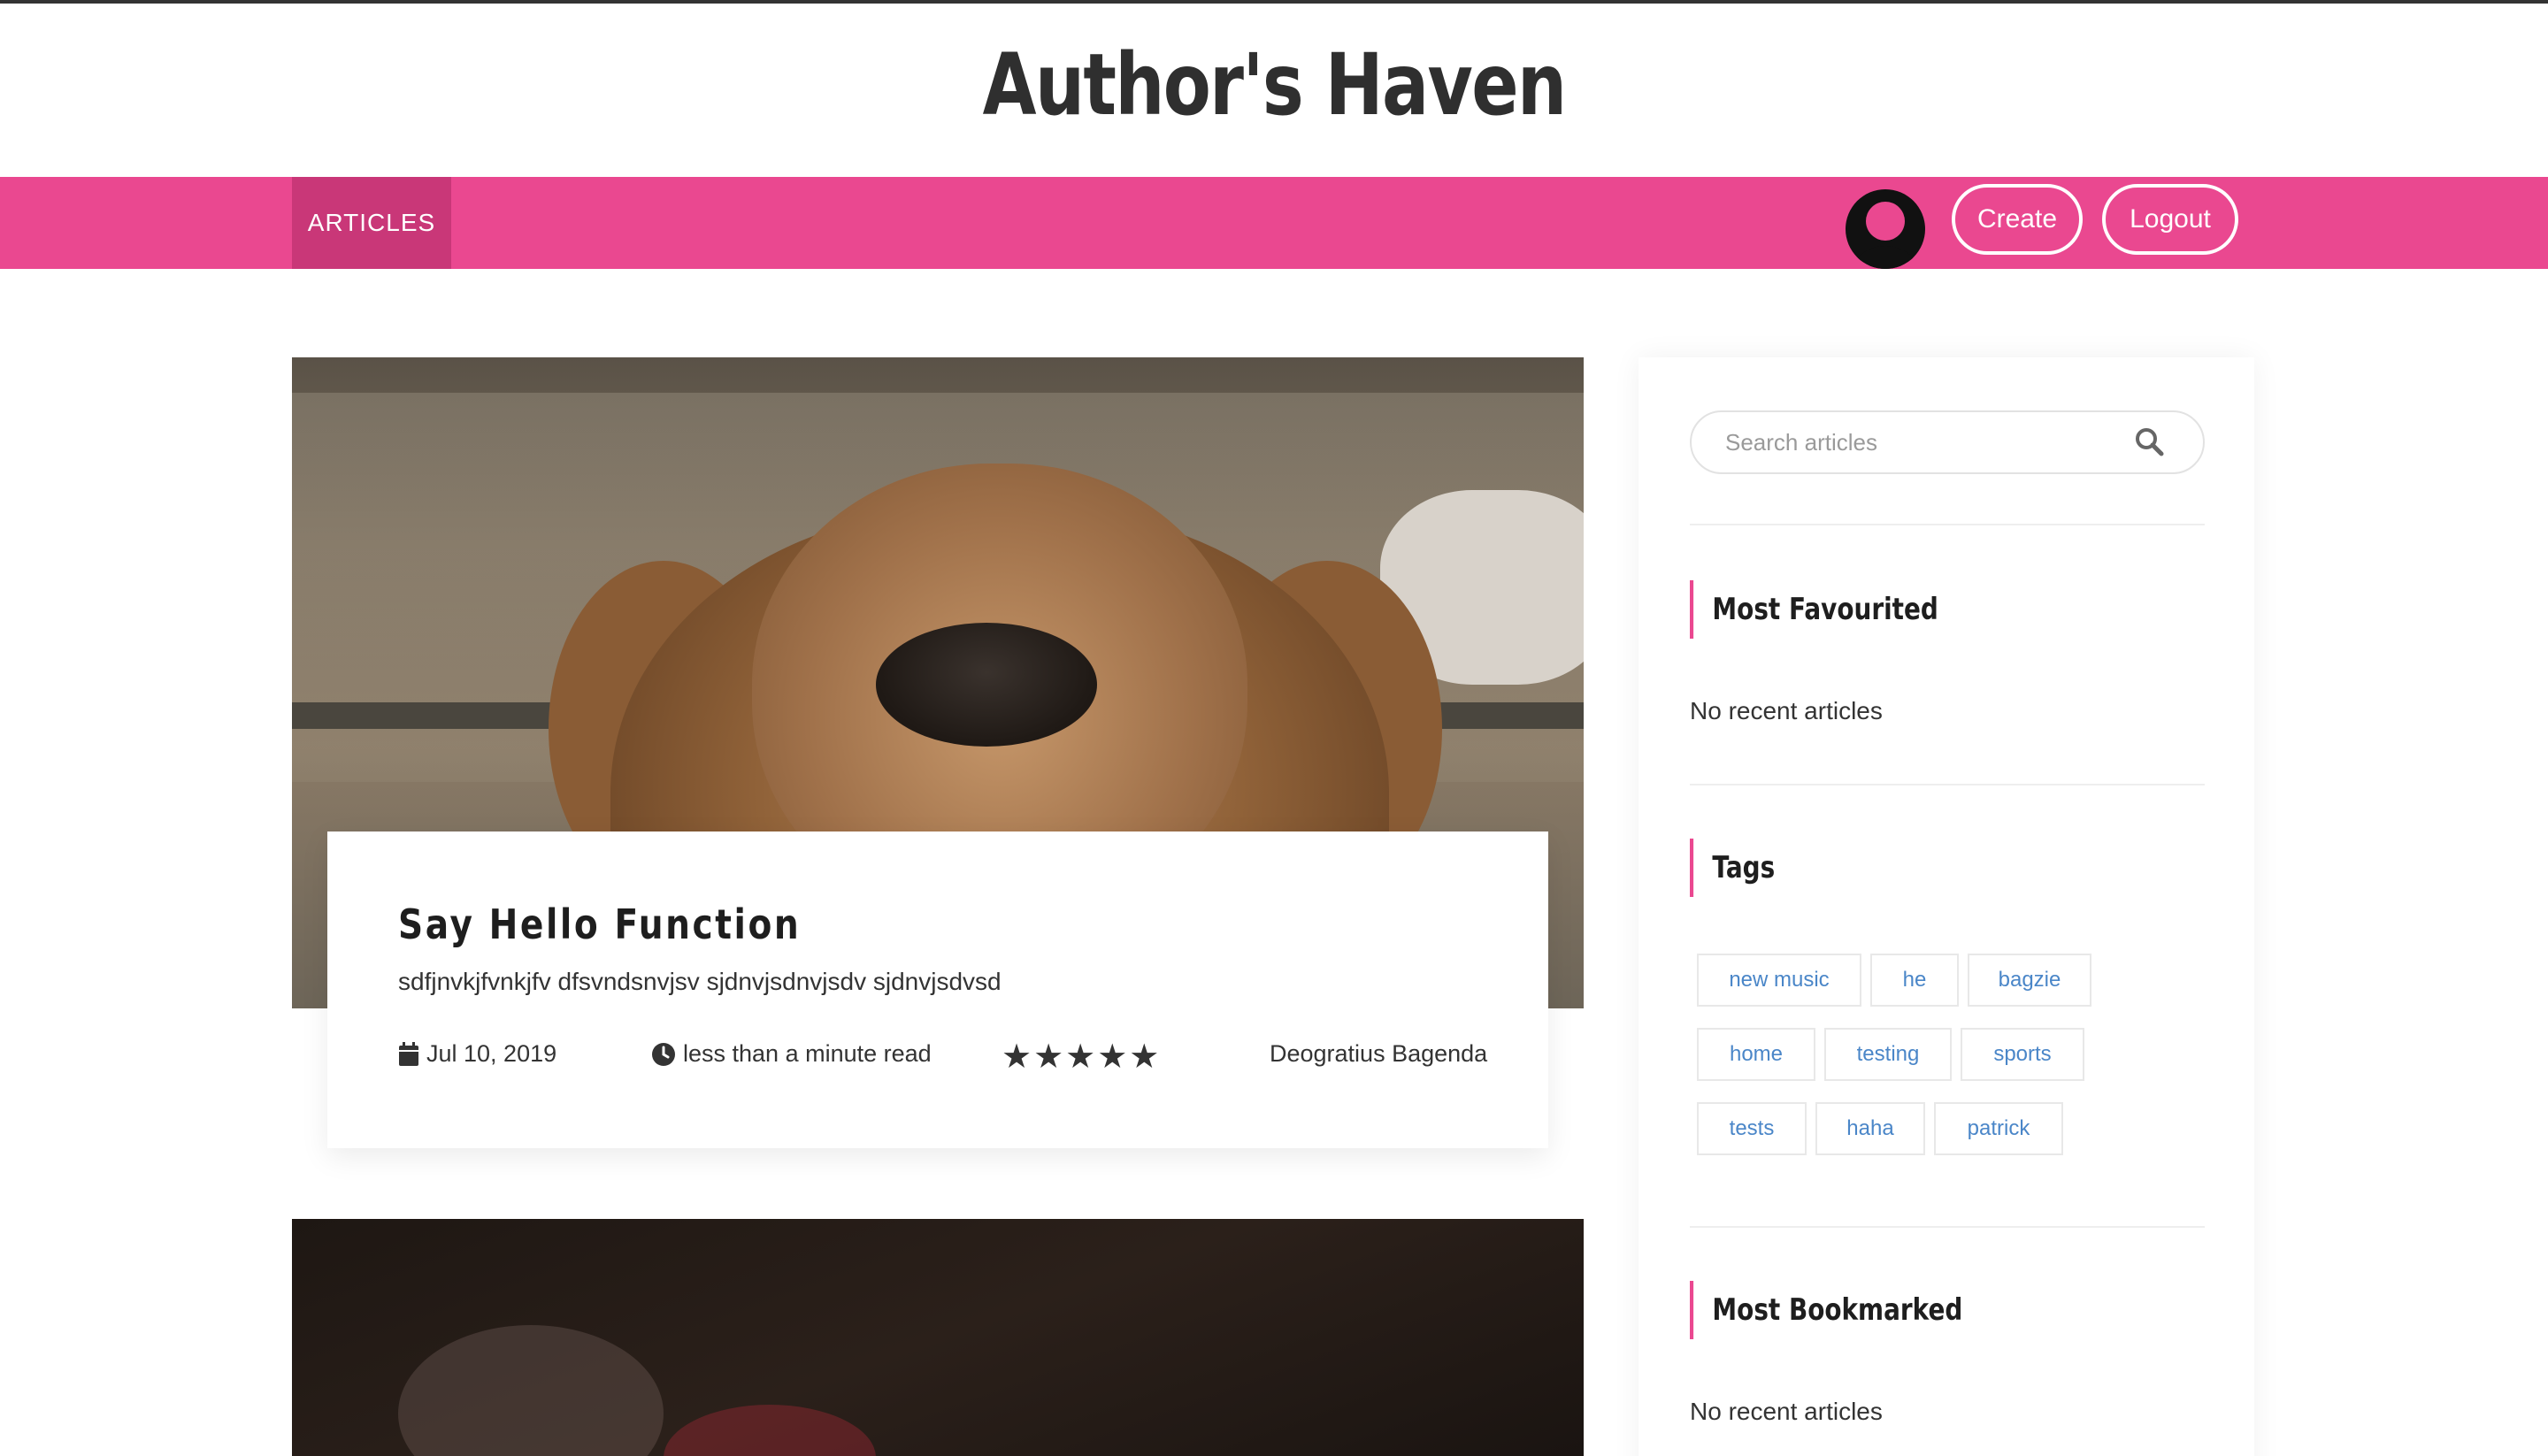 The image size is (2548, 1456). I want to click on search-input, so click(1928, 442).